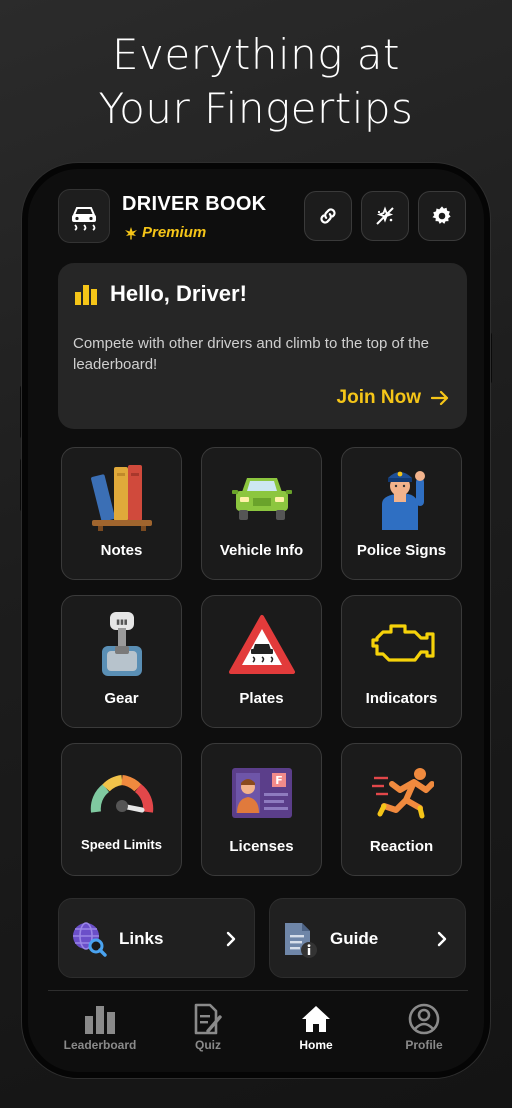 The width and height of the screenshot is (512, 1108). What do you see at coordinates (141, 938) in the screenshot?
I see `links-label: Links` at bounding box center [141, 938].